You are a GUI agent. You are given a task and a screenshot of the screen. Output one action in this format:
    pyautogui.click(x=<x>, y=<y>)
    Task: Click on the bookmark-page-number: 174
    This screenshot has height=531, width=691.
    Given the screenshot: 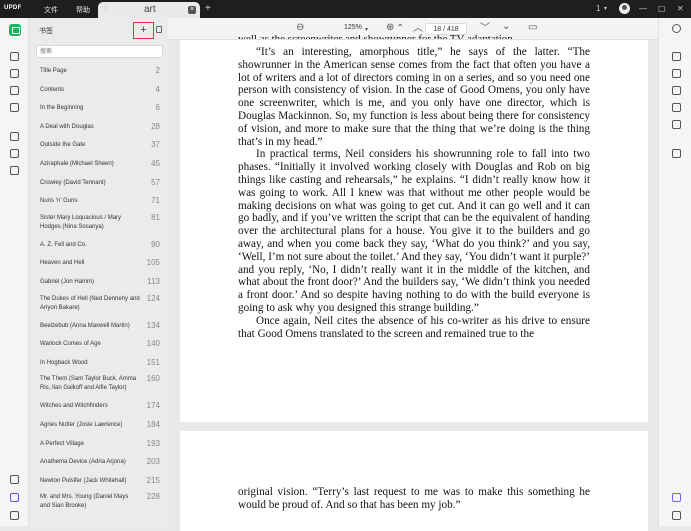 What is the action you would take?
    pyautogui.click(x=153, y=406)
    